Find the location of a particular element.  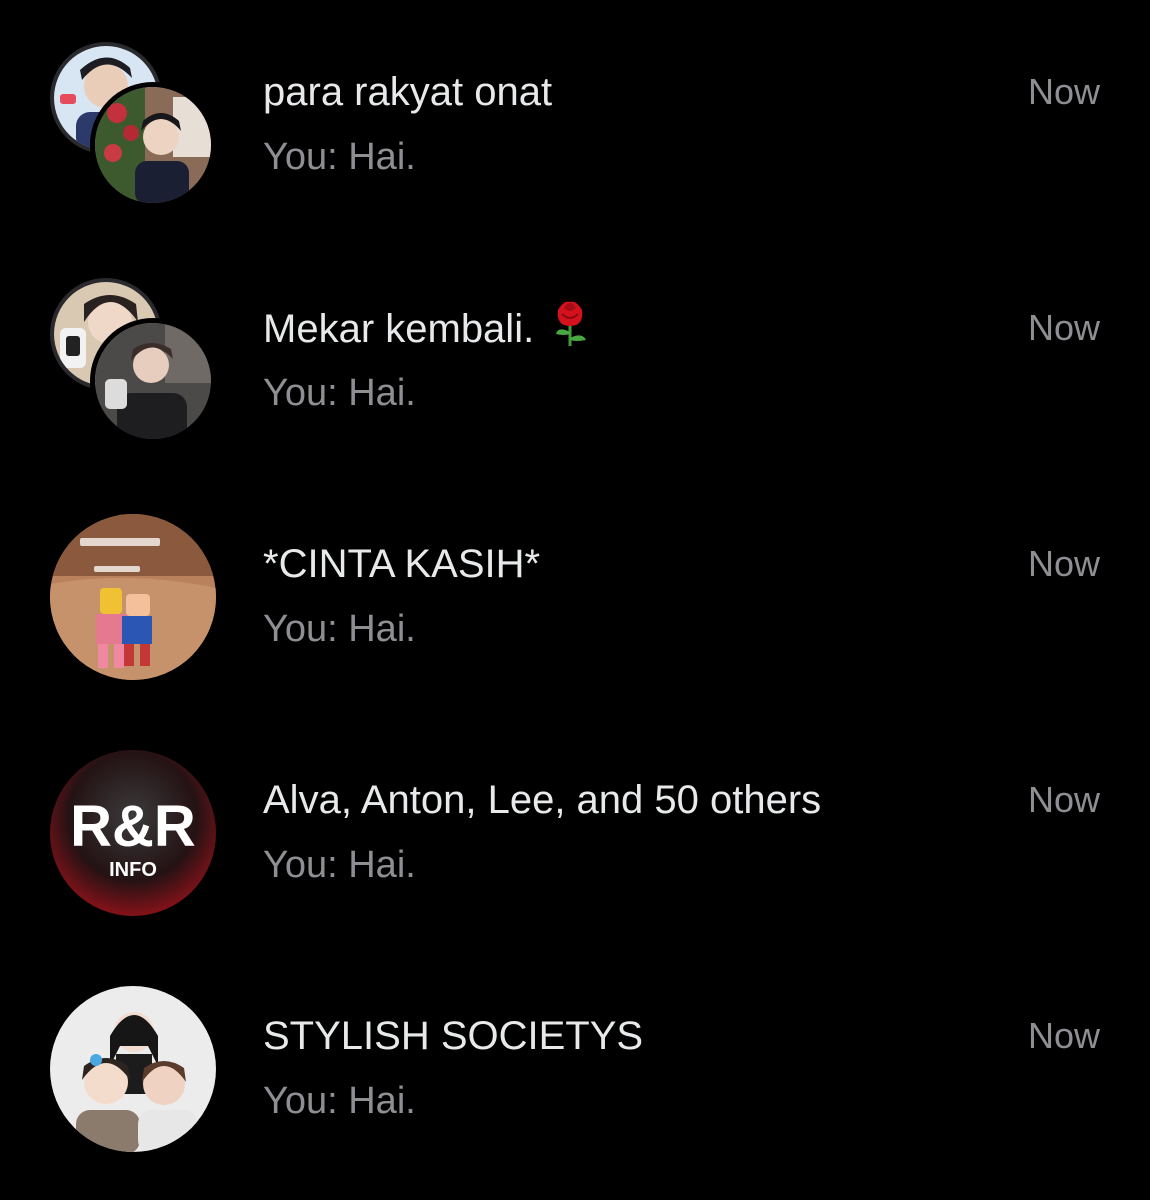

conversation-title: STYLISH SOCIETYS is located at coordinates (453, 1036).